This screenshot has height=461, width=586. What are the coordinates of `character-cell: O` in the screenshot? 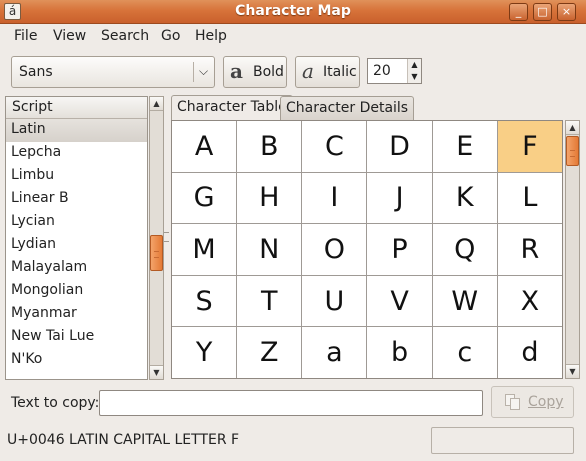 It's located at (334, 249).